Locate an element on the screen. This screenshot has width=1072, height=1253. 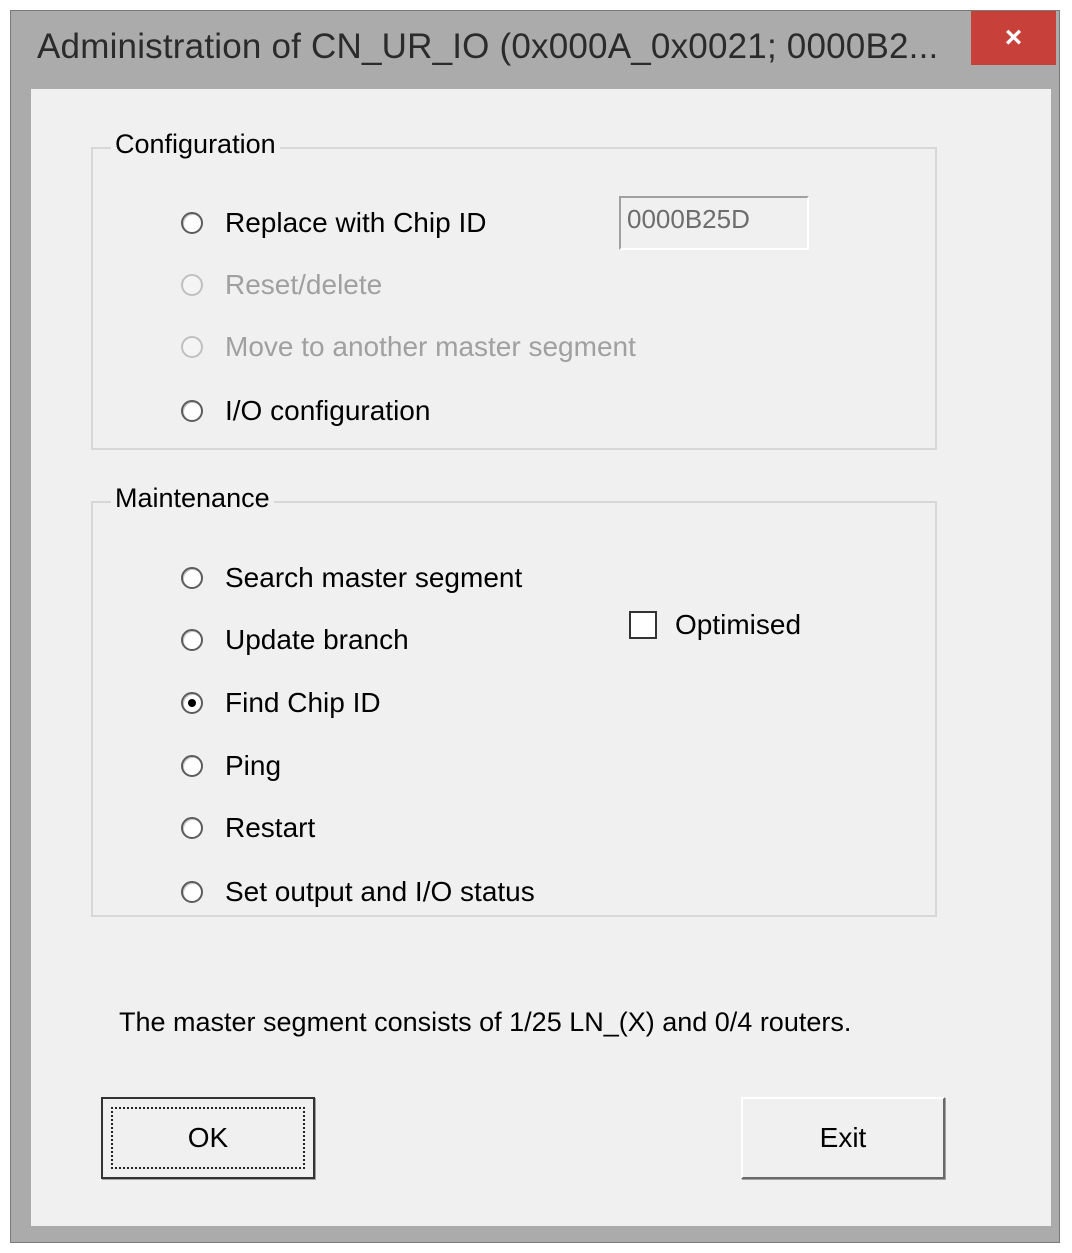
maintenance-legend: Maintenance is located at coordinates (192, 498).